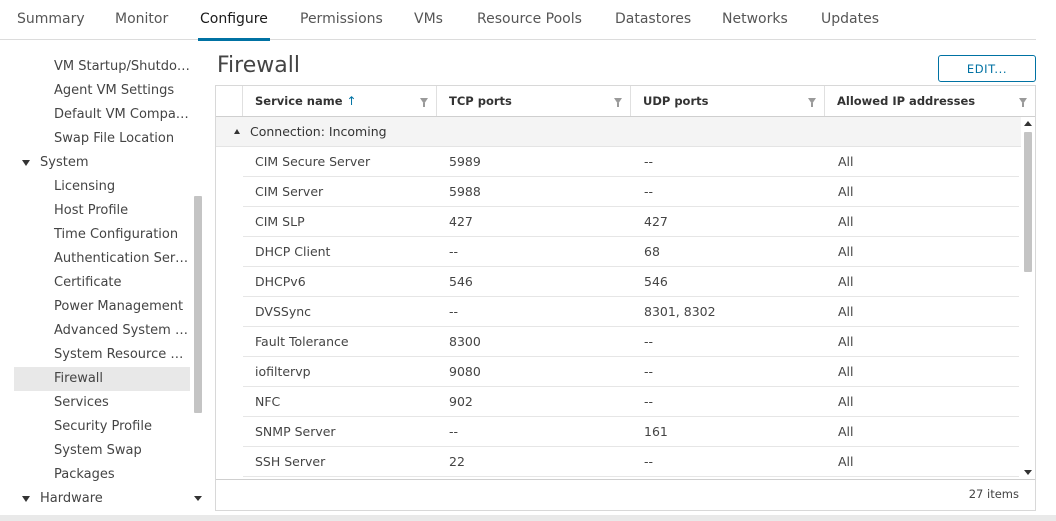 The image size is (1056, 521). What do you see at coordinates (102, 115) in the screenshot?
I see `nav-item-default-vm-compatibility: Default VM Compatibility` at bounding box center [102, 115].